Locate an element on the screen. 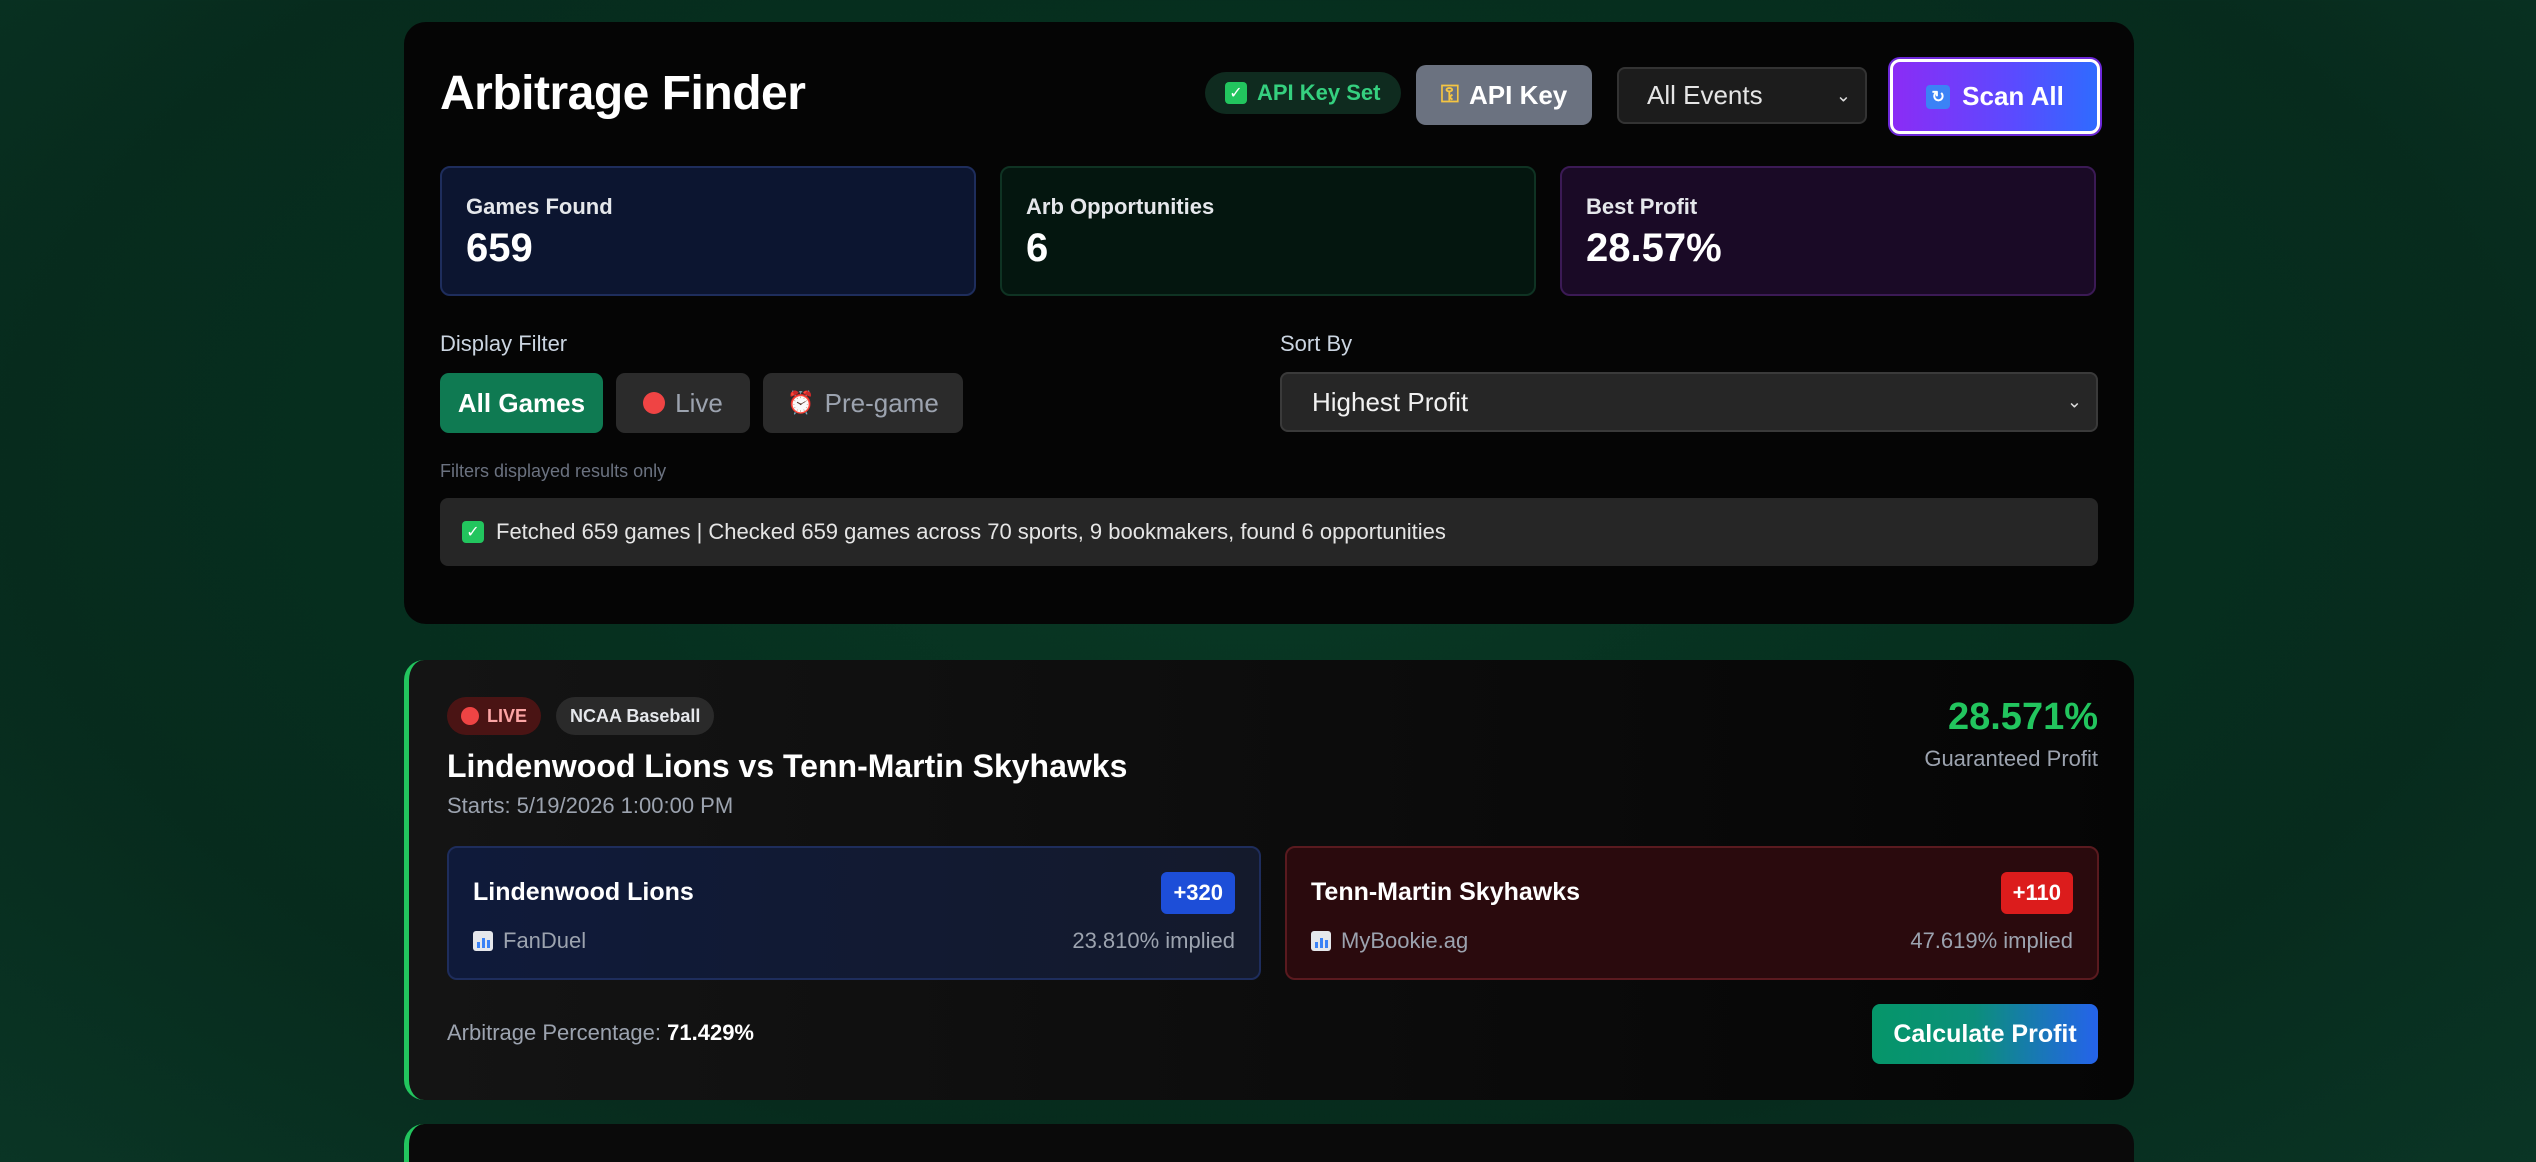 The width and height of the screenshot is (2536, 1162). bookmaker: FanDuel is located at coordinates (529, 941).